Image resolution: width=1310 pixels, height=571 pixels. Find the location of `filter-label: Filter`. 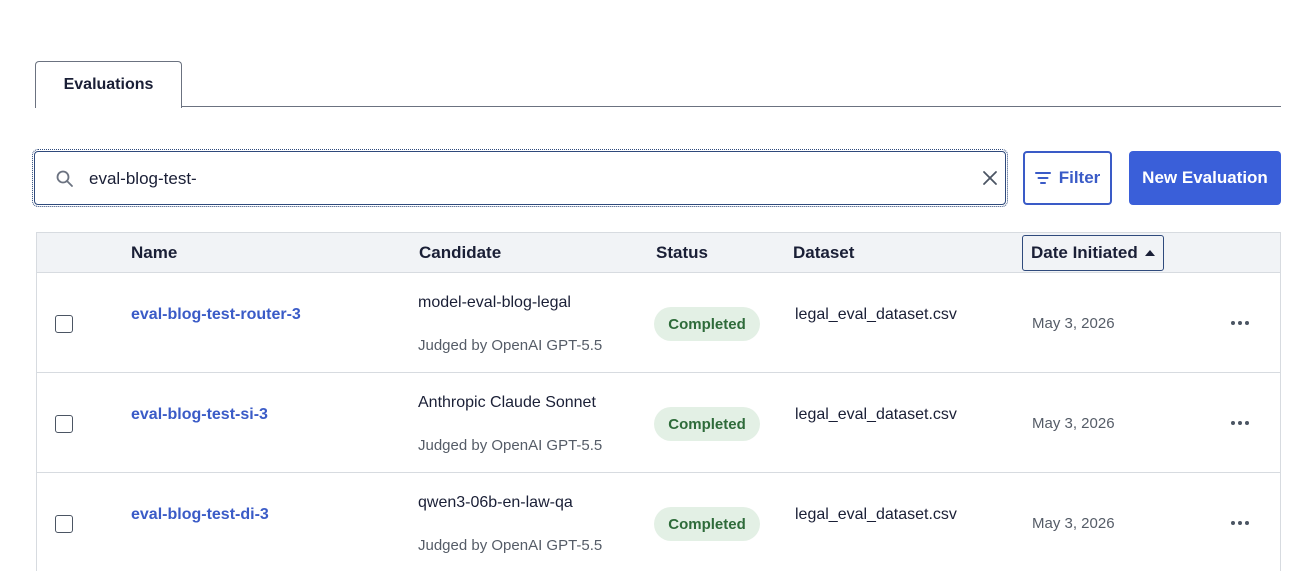

filter-label: Filter is located at coordinates (1079, 177).